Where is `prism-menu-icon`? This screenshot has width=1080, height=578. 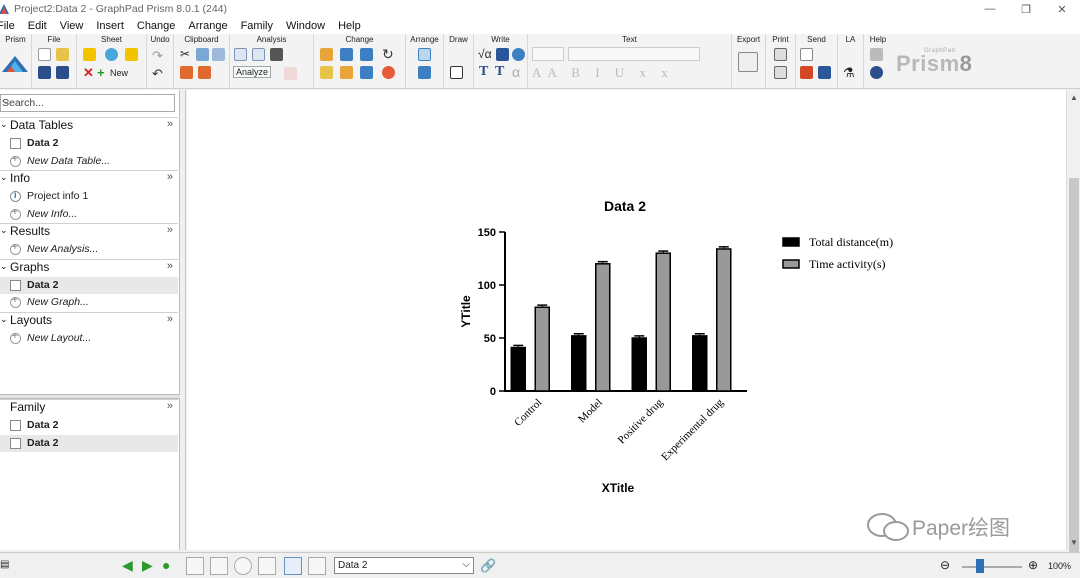
prism-menu-icon is located at coordinates (15, 64).